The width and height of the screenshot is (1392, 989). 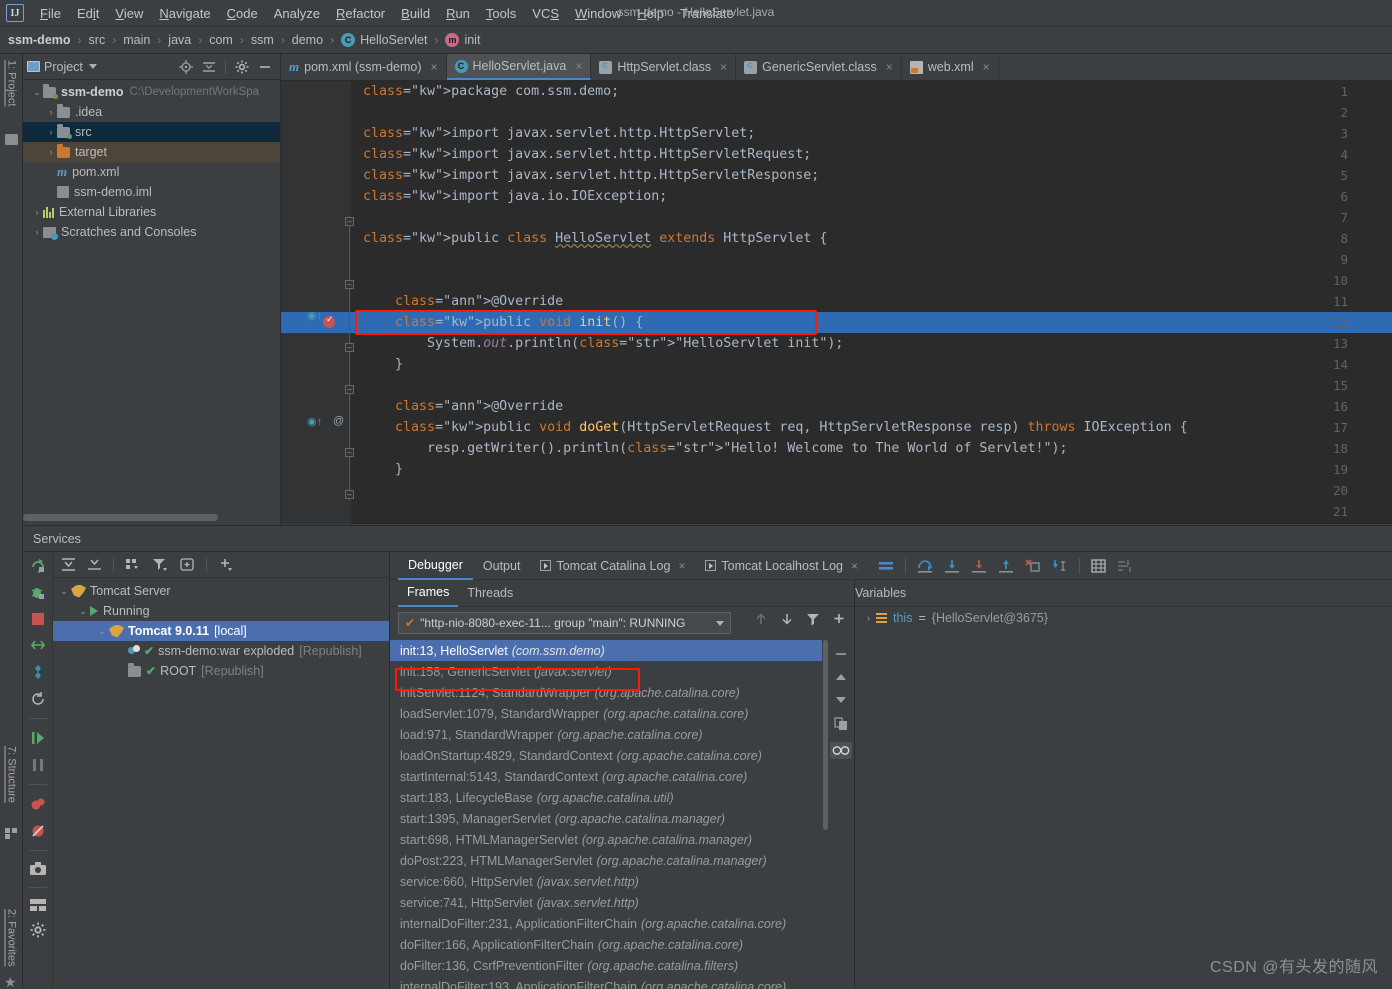 What do you see at coordinates (38, 619) in the screenshot?
I see `stop-icon` at bounding box center [38, 619].